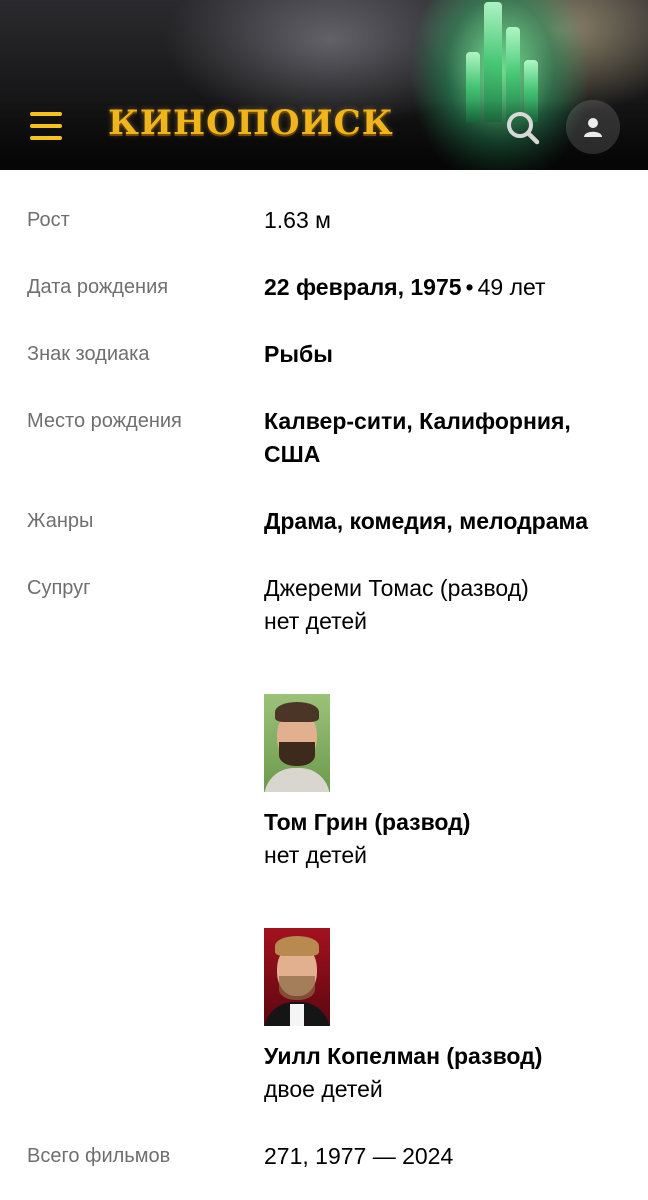 The height and width of the screenshot is (1200, 648). I want to click on hamburger-menu-icon, so click(46, 126).